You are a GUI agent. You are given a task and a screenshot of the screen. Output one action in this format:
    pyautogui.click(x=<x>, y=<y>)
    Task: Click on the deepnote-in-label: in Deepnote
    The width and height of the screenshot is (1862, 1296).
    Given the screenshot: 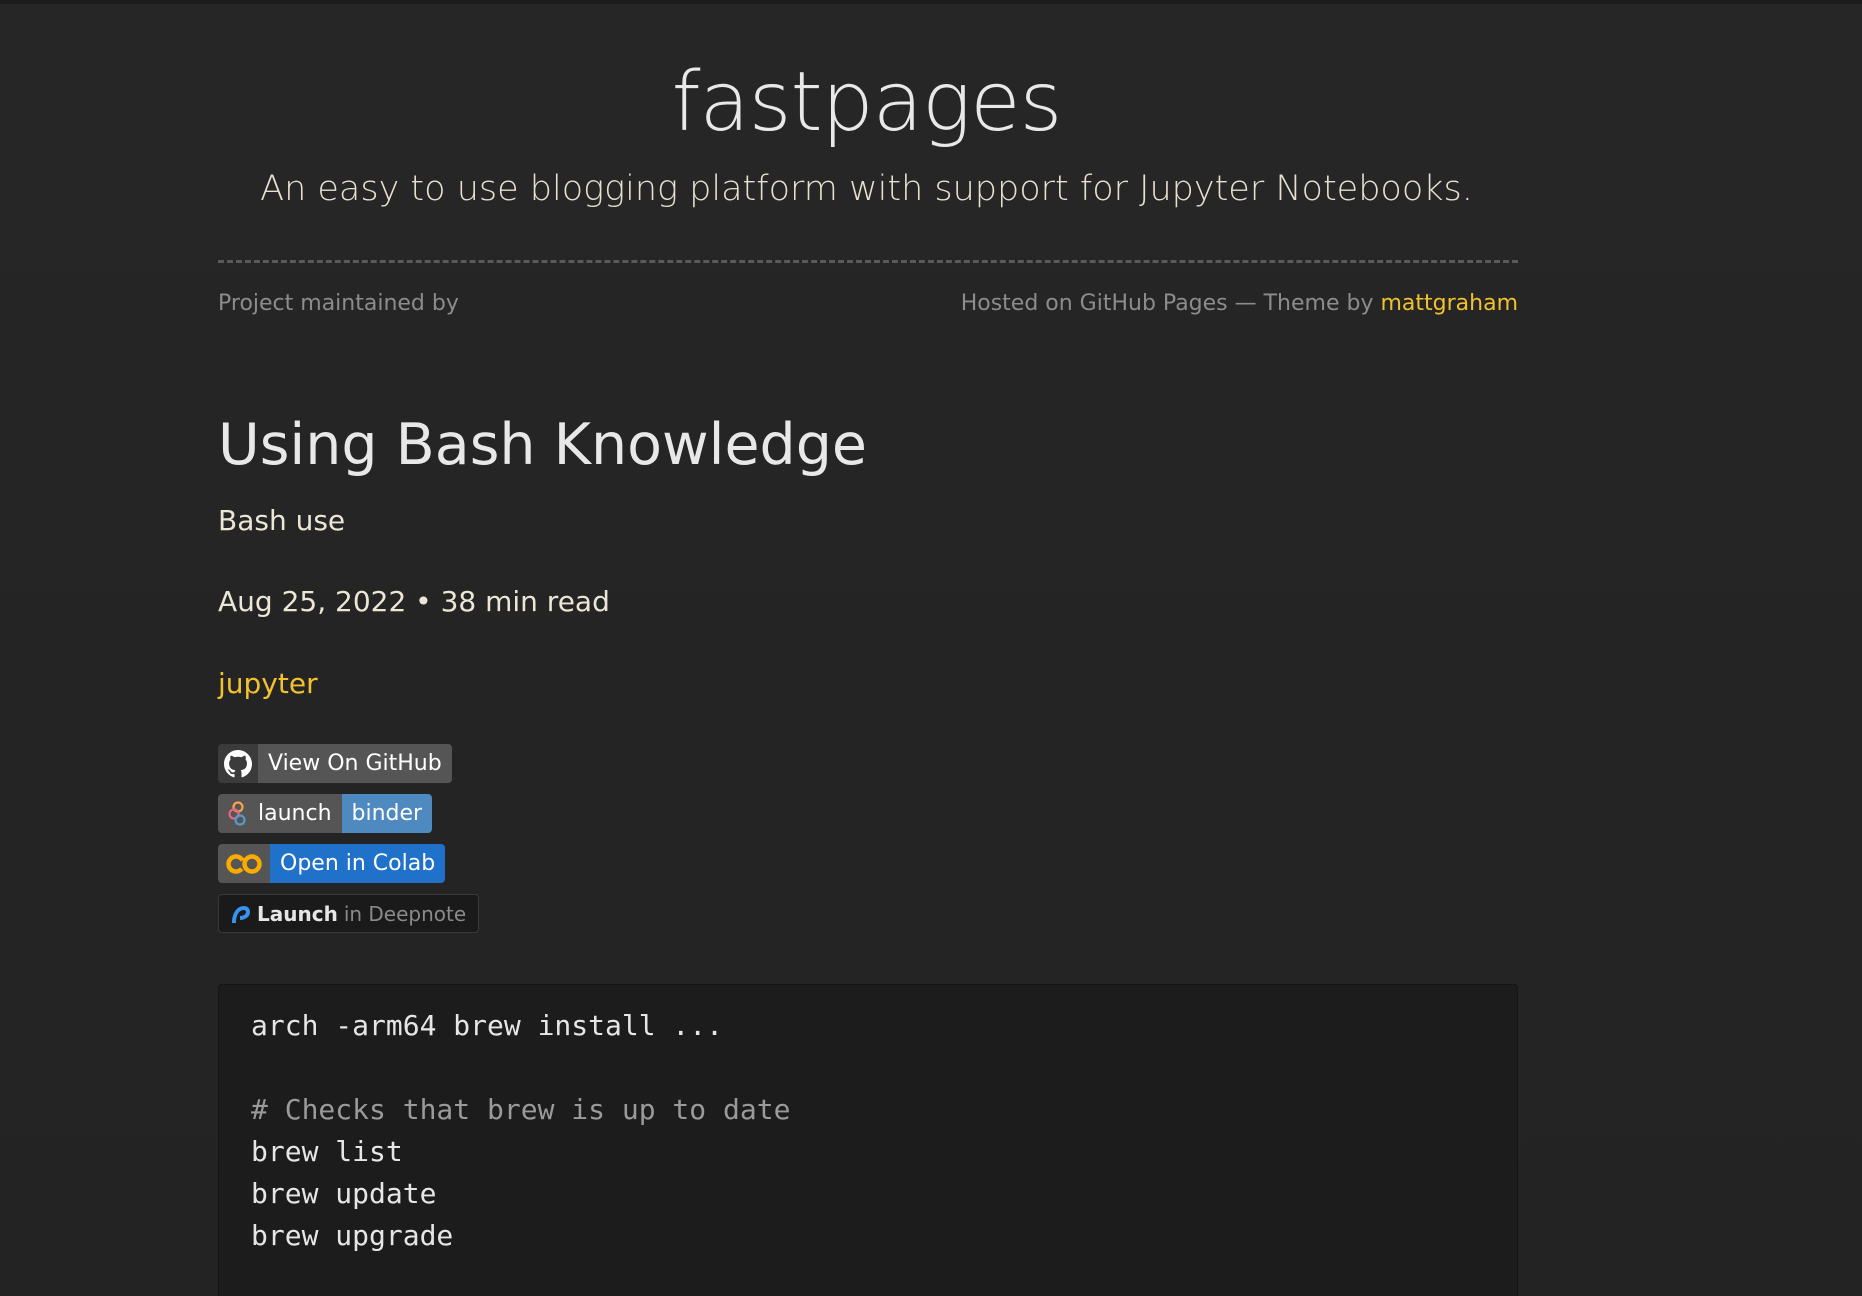 What is the action you would take?
    pyautogui.click(x=405, y=913)
    